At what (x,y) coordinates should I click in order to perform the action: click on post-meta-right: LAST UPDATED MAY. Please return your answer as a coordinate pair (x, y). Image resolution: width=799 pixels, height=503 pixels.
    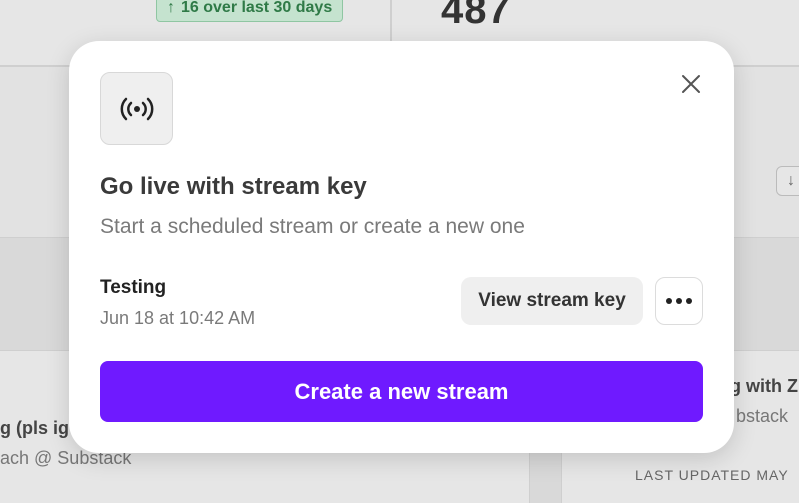
    Looking at the image, I should click on (712, 475).